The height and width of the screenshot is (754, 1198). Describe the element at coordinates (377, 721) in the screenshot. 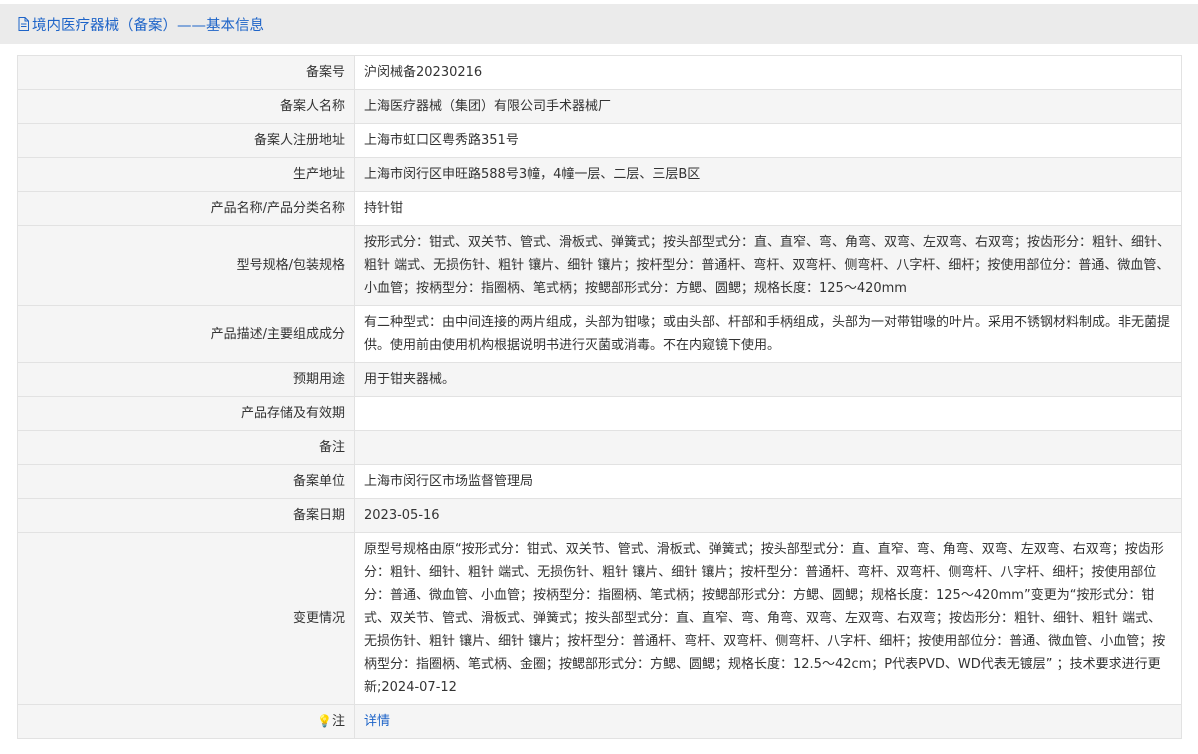

I see `details-link: 详情` at that location.